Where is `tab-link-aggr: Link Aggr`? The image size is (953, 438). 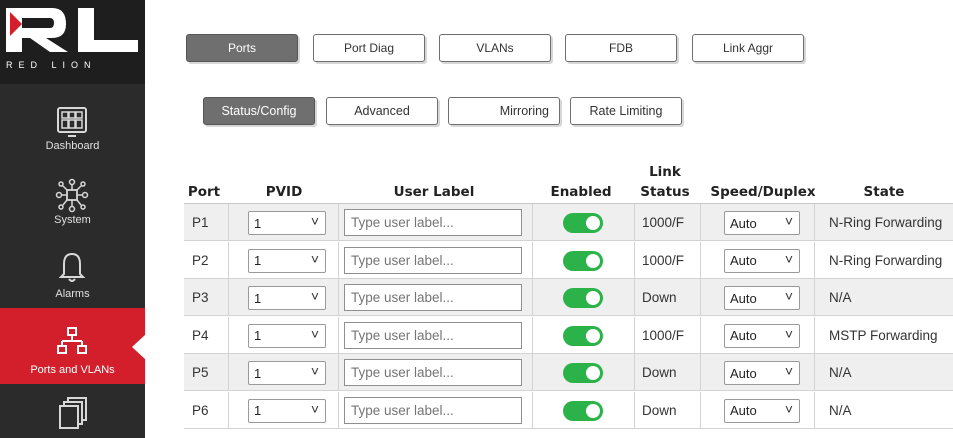 tab-link-aggr: Link Aggr is located at coordinates (748, 48).